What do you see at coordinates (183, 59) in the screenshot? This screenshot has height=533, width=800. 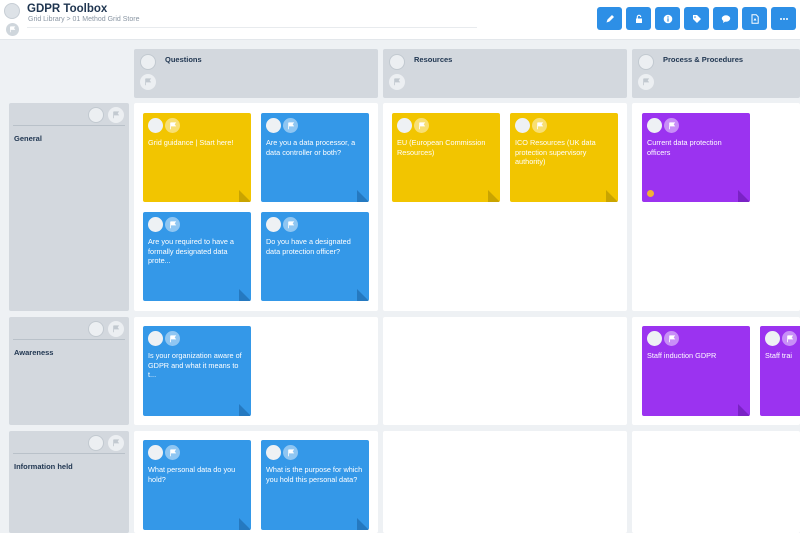 I see `column-title: Questions` at bounding box center [183, 59].